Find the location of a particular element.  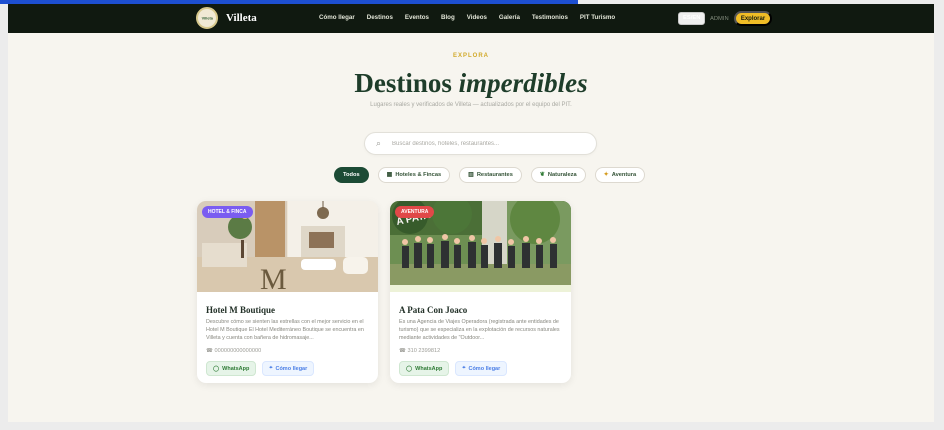

filter-naturaleza: ❦ Naturaleza is located at coordinates (558, 175).